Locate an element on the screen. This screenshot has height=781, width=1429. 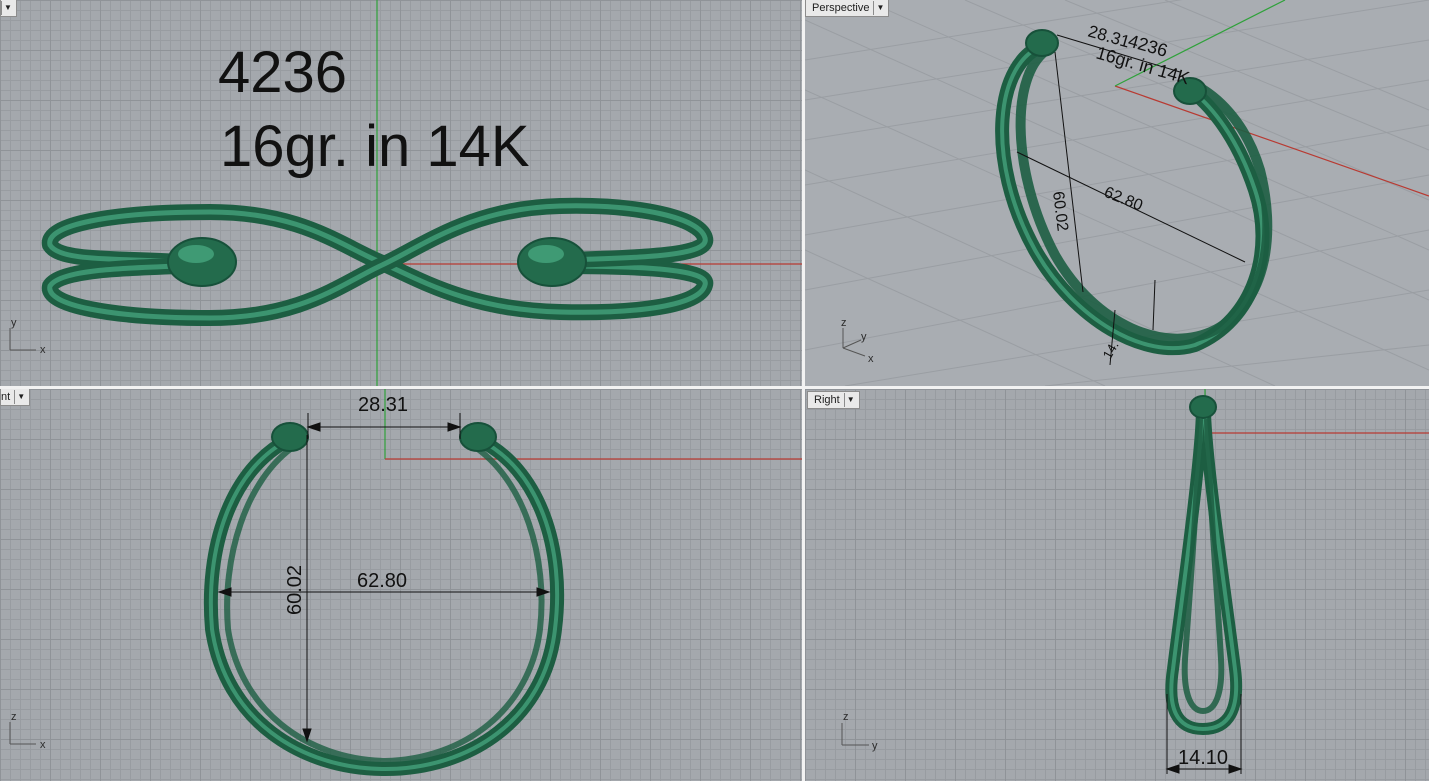
viewport-divider-vertical is located at coordinates (803, 390).